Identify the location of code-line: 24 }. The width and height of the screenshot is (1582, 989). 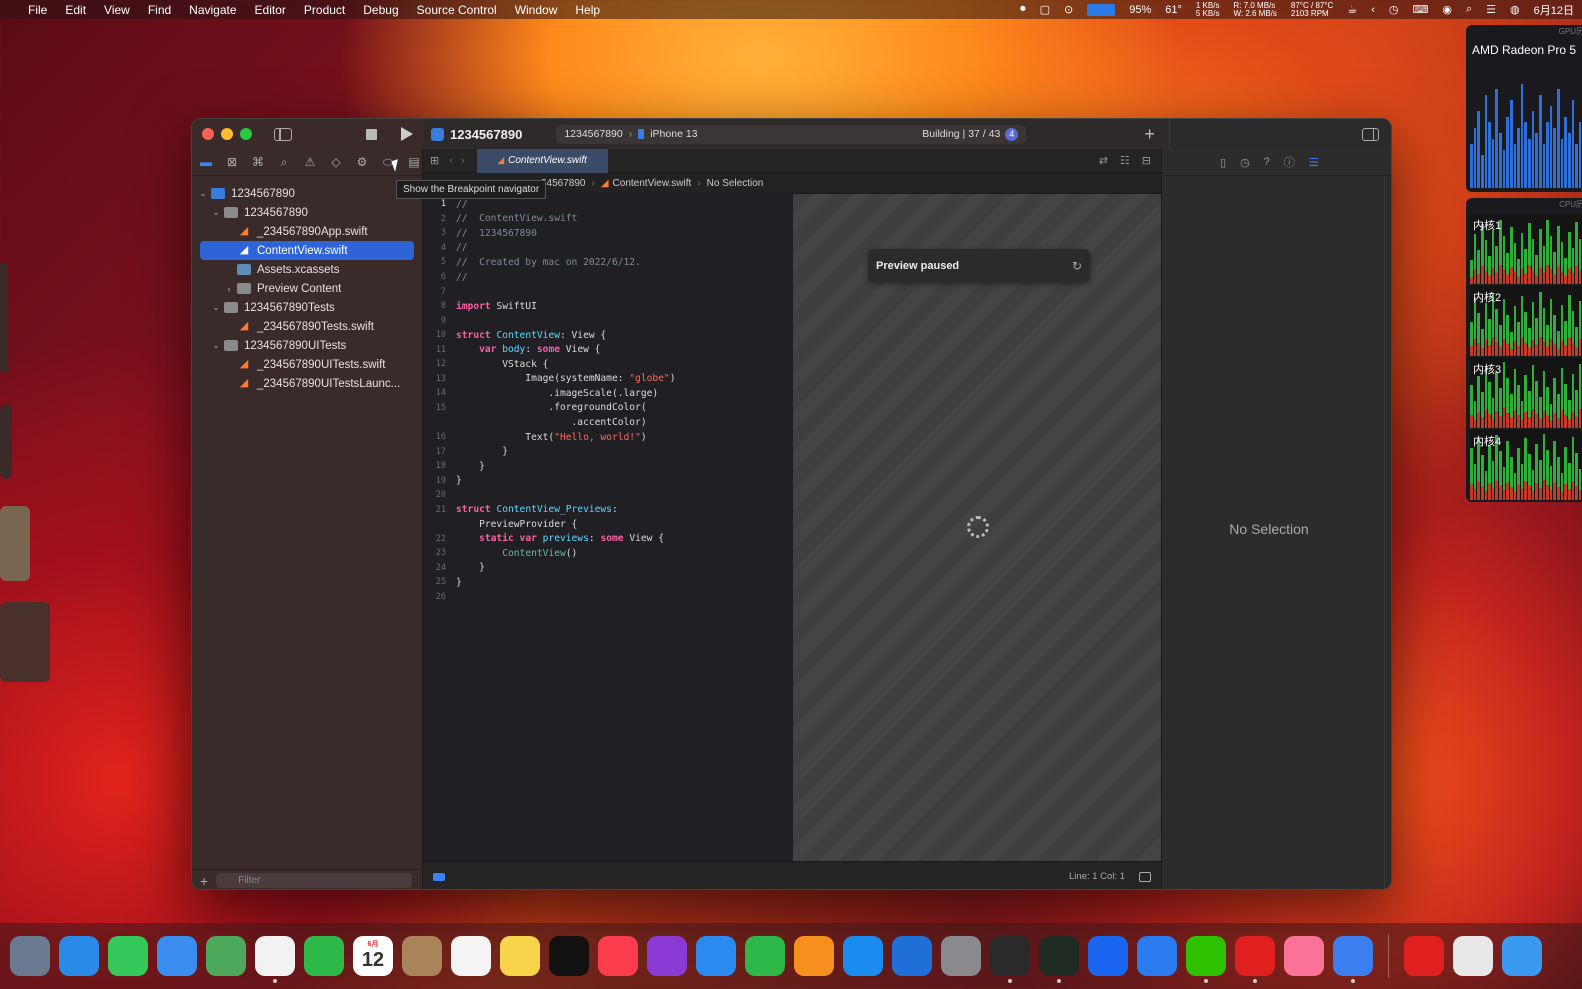
(608, 568).